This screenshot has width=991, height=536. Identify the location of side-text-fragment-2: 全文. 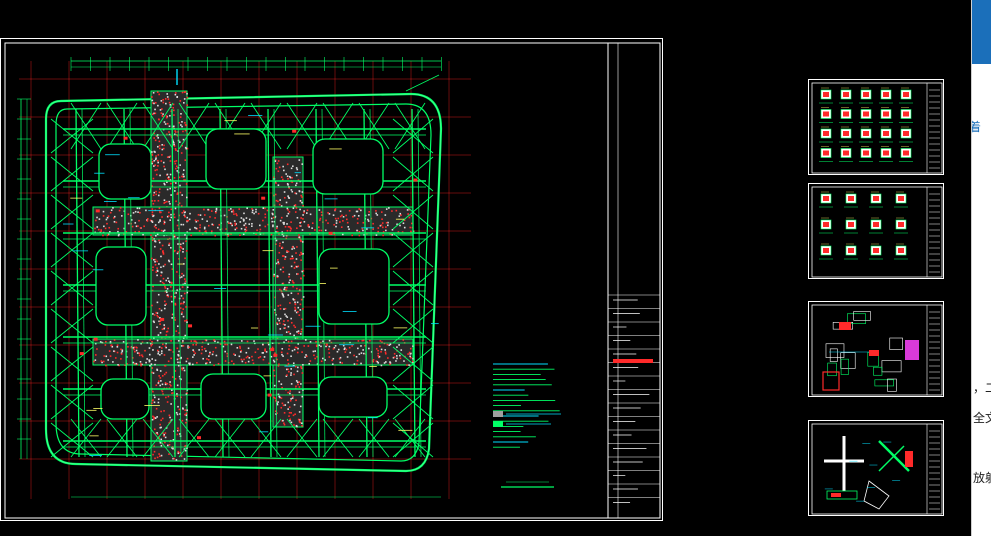
(982, 418).